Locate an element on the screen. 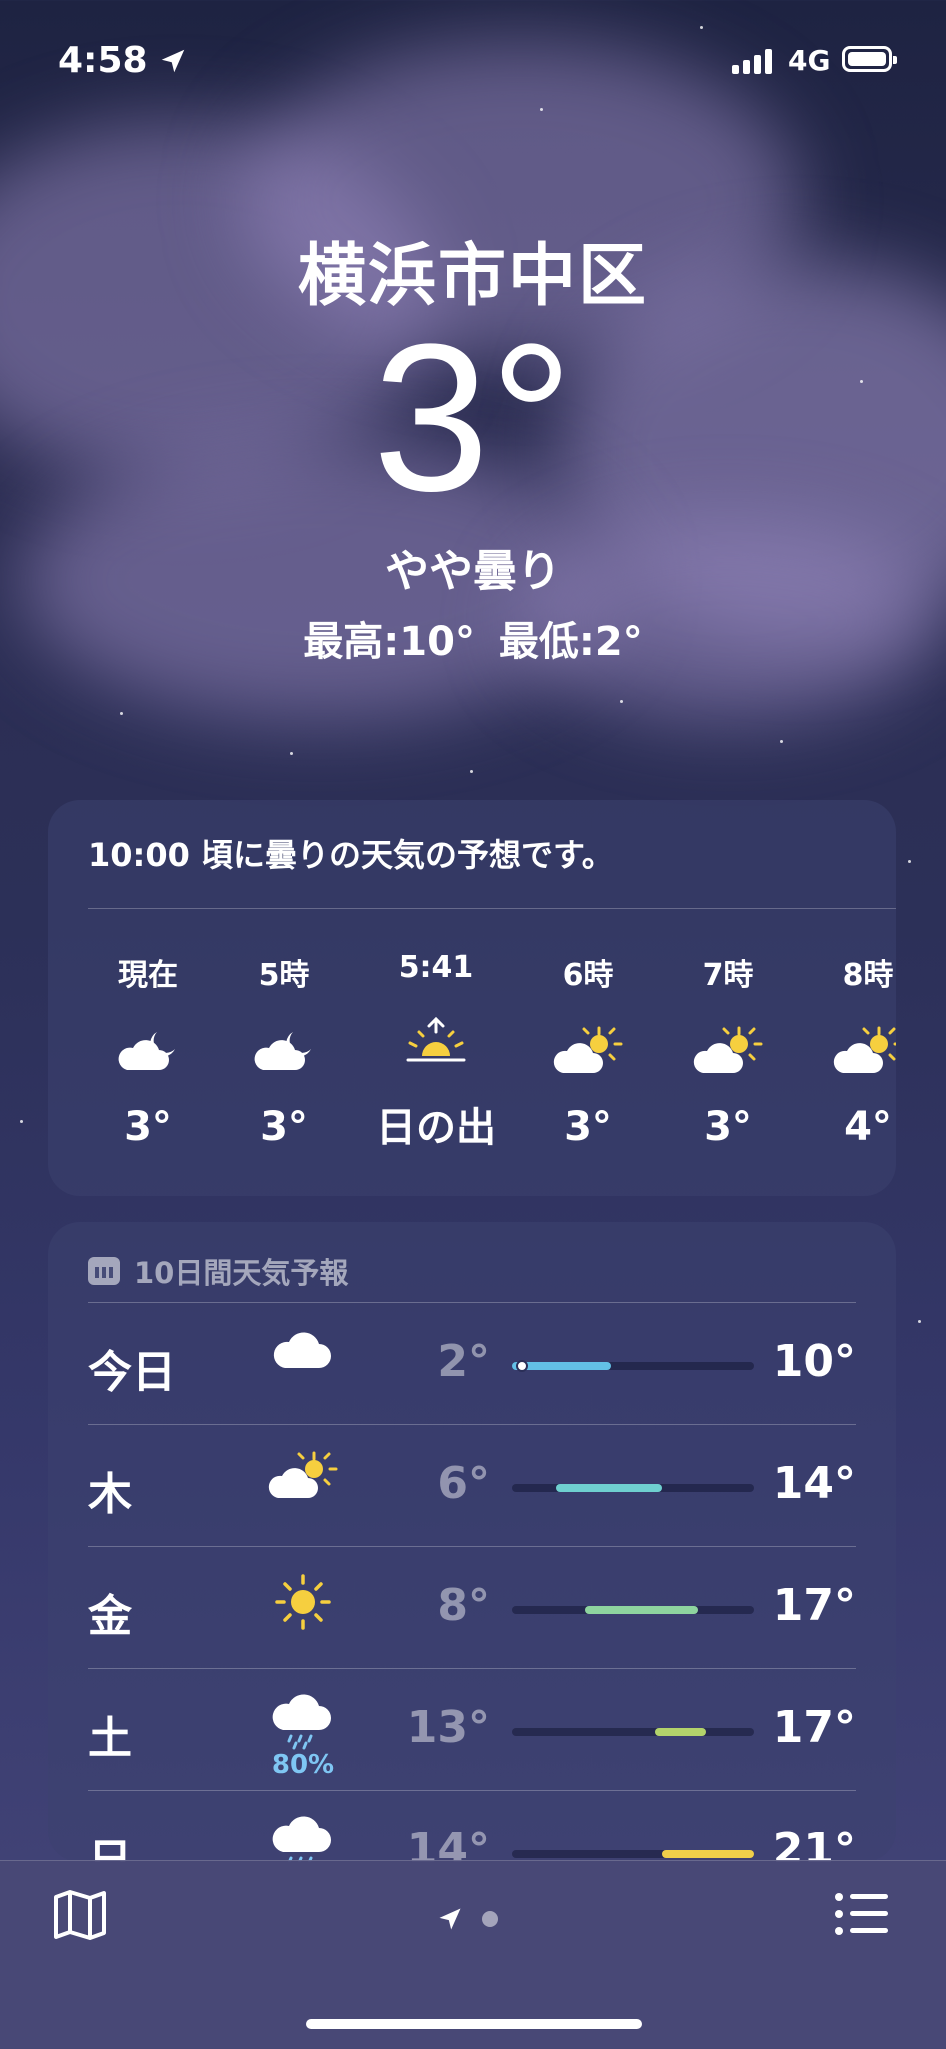 The image size is (946, 2049). sunrise-icon is located at coordinates (436, 1042).